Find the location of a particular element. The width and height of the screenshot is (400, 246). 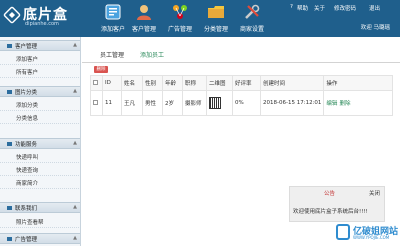

table-header-row: ID 姓名 性别 年龄 职称 二维图 好评率 创建时间 操作 is located at coordinates (241, 83).